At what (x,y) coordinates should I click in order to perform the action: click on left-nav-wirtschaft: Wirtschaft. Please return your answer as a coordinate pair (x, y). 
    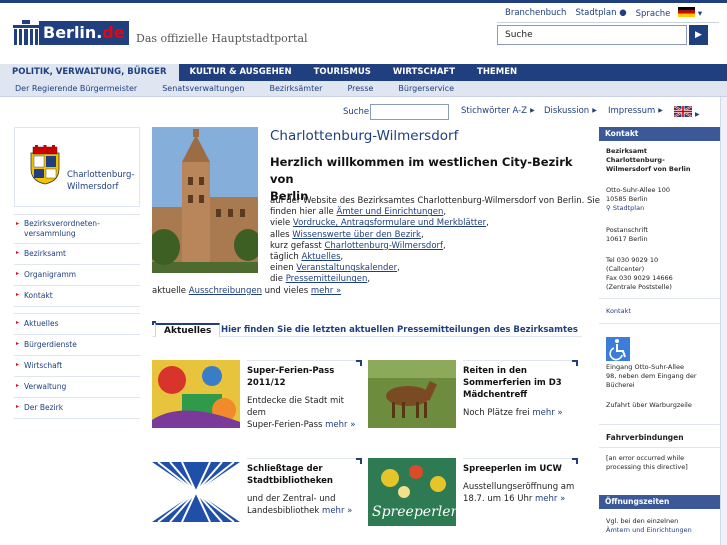
    Looking at the image, I should click on (77, 365).